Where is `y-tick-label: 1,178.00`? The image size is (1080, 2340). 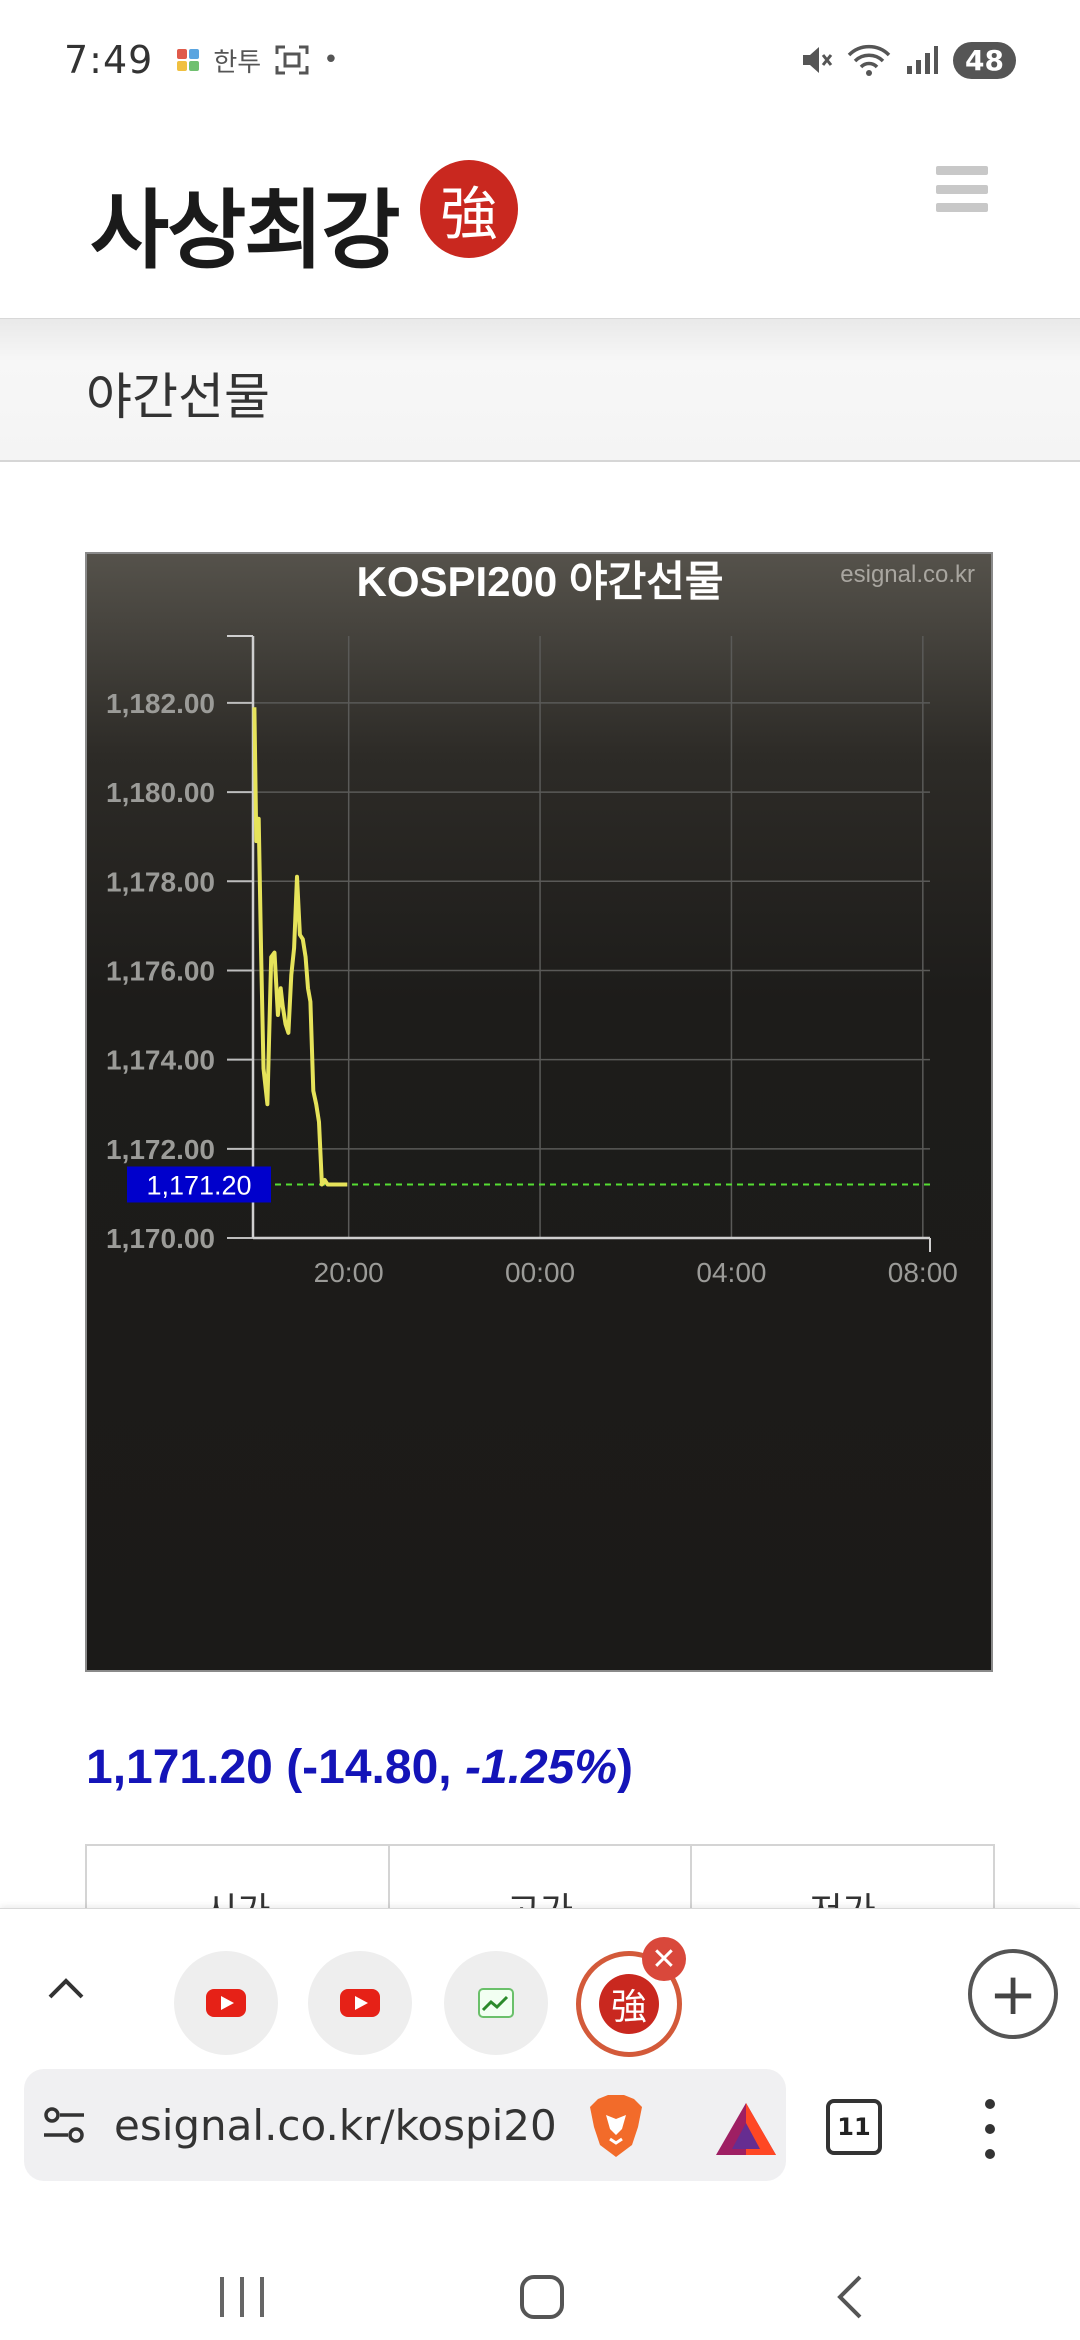 y-tick-label: 1,178.00 is located at coordinates (160, 881).